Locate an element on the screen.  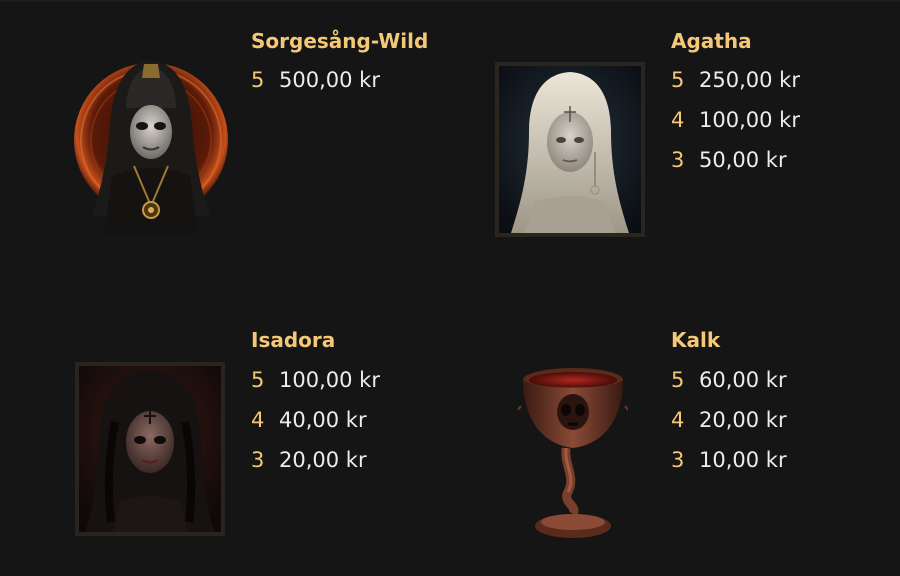
payout-row: 3 50,00 kr is located at coordinates (729, 160).